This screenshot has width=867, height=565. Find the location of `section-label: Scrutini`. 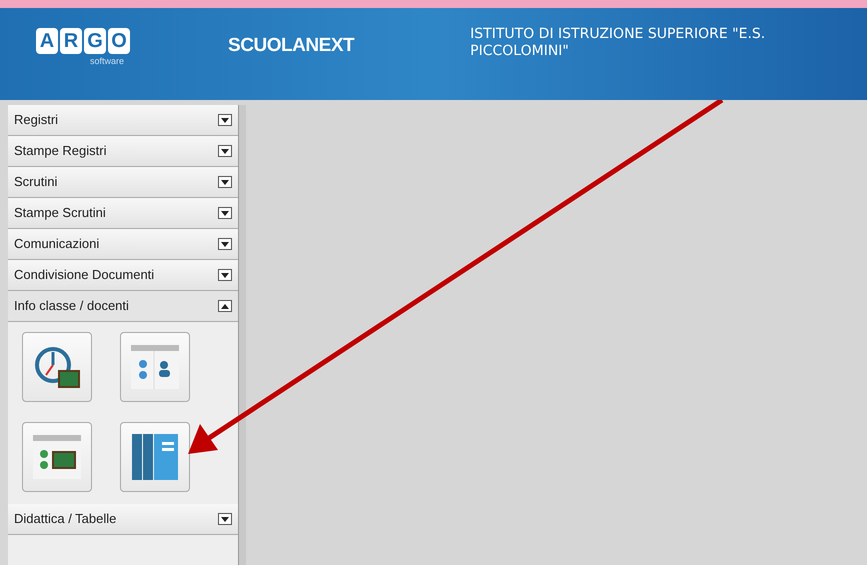

section-label: Scrutini is located at coordinates (36, 182).